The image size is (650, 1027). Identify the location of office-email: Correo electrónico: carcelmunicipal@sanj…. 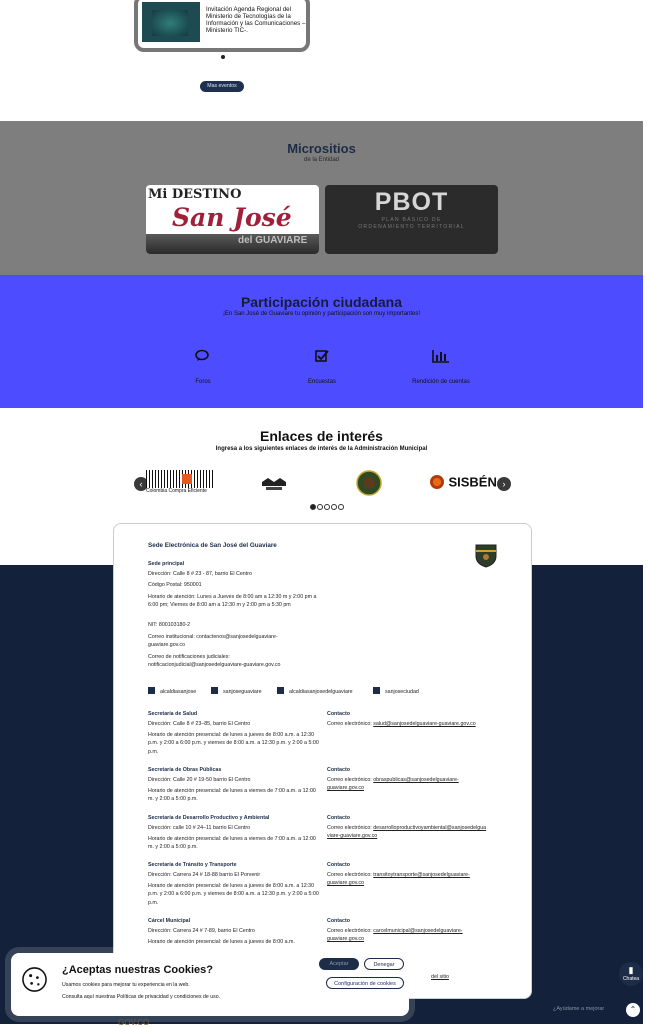
(413, 935).